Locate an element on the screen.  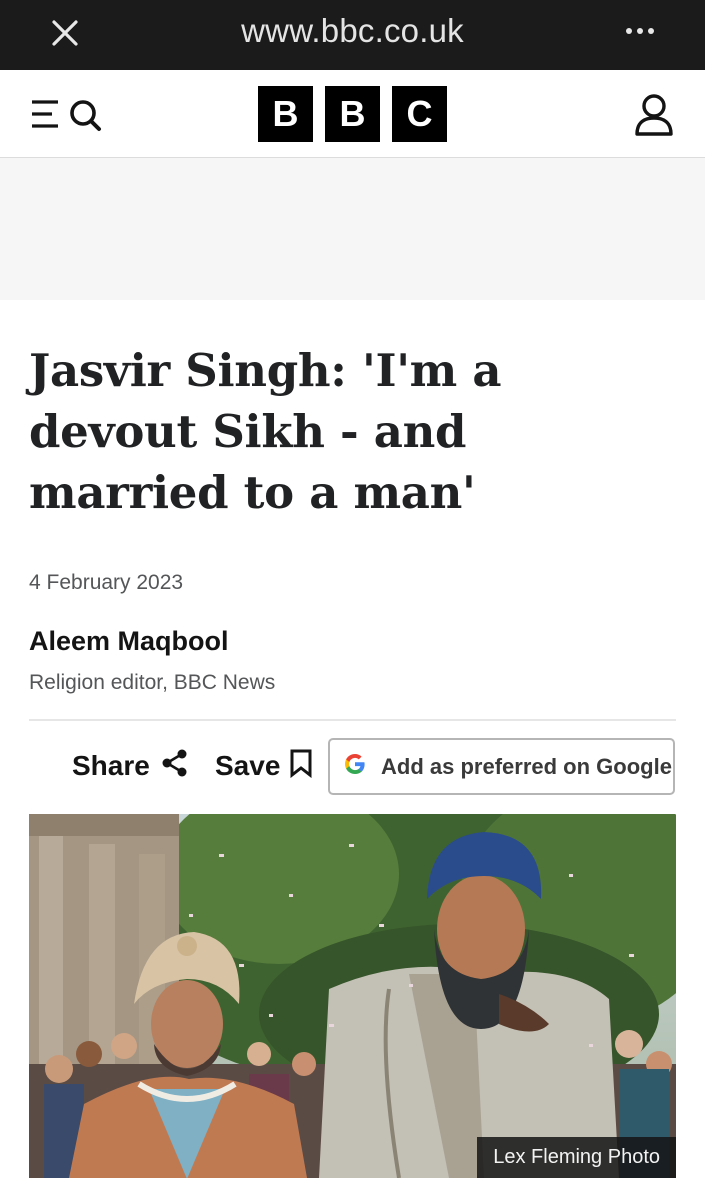
article-date: 4 February 2023 is located at coordinates (106, 582).